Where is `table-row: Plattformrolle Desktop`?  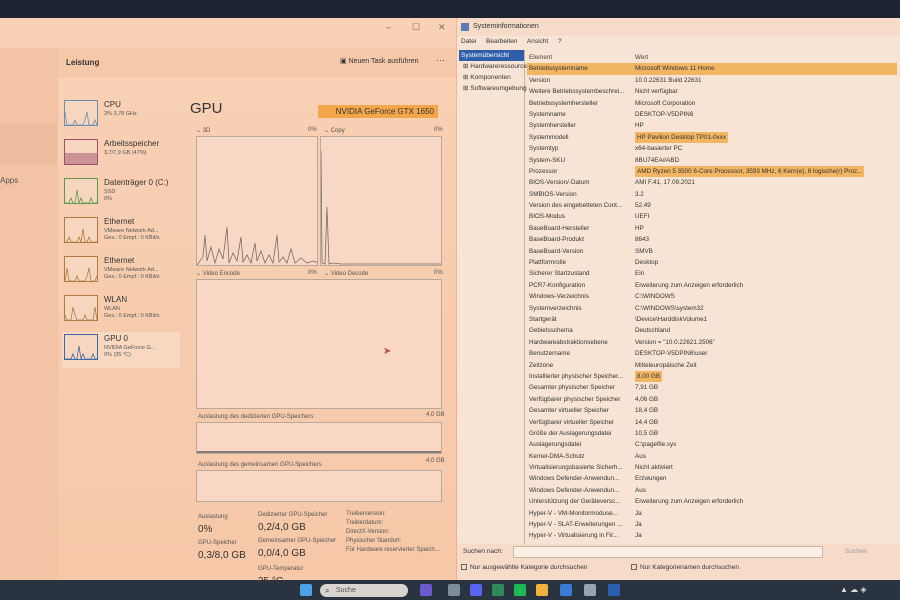
table-row: Plattformrolle Desktop is located at coordinates (712, 262).